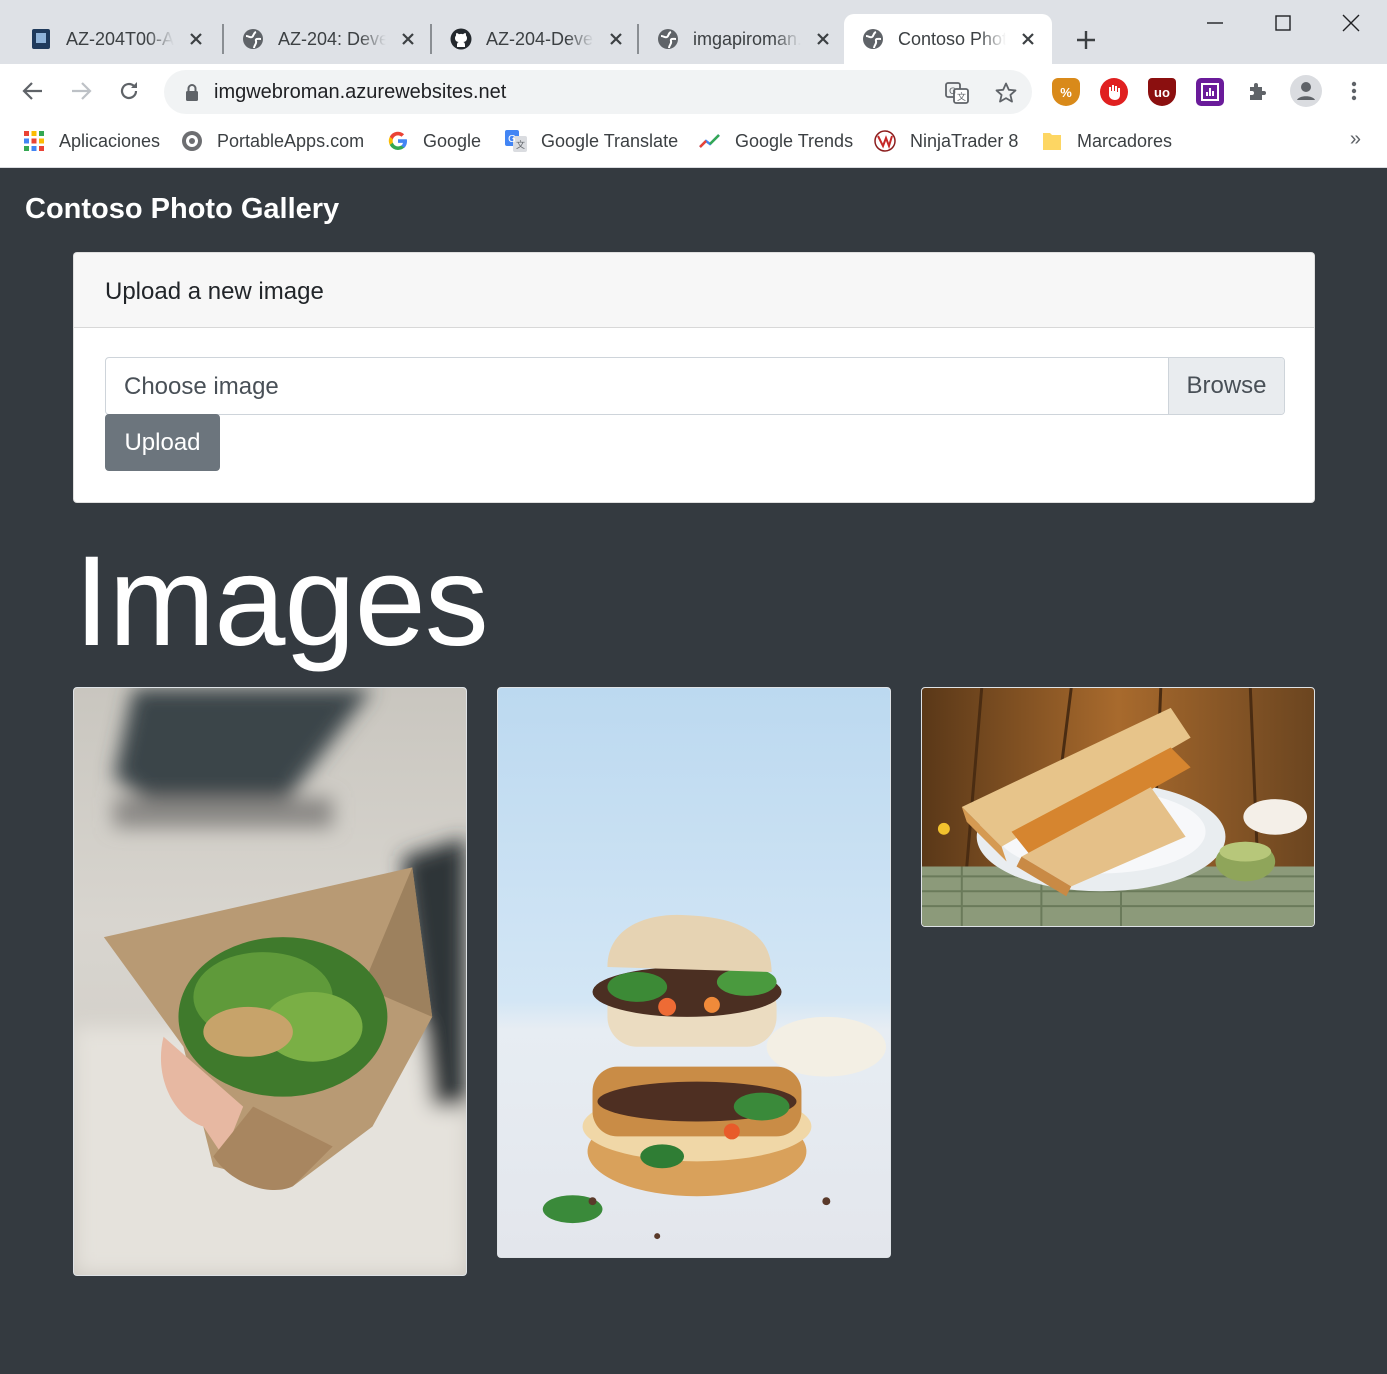 This screenshot has width=1387, height=1374. I want to click on bookmarks-overflow-button: », so click(1355, 139).